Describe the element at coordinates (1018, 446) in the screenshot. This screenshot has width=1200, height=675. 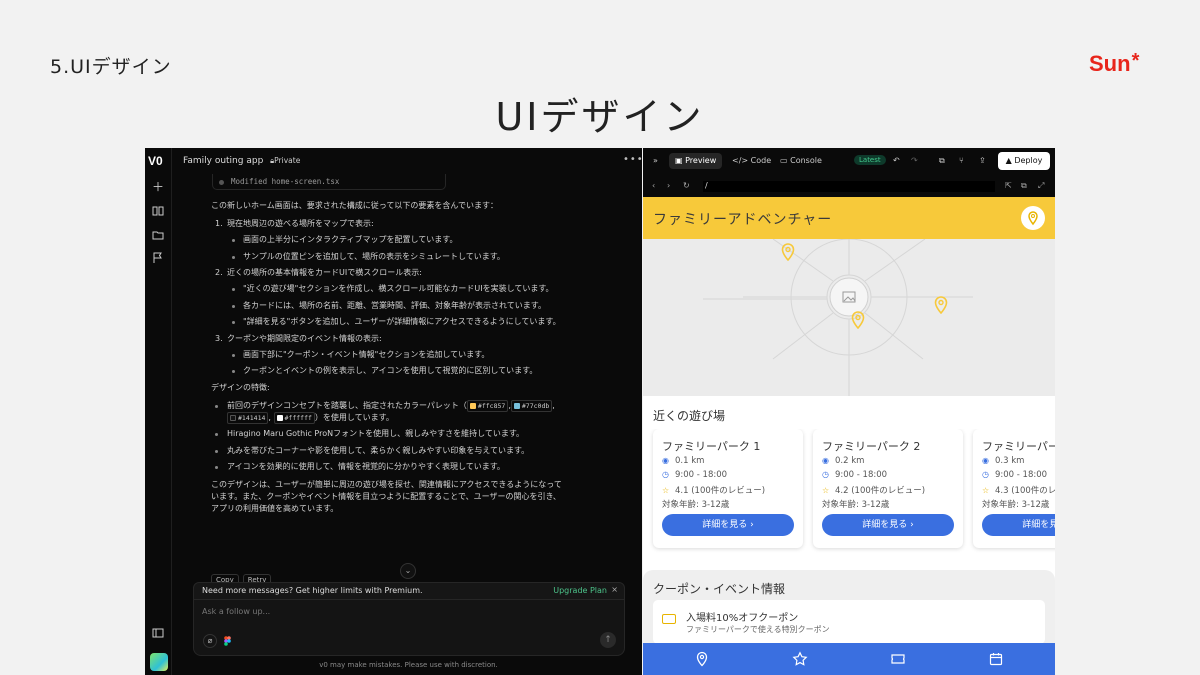
I see `place-name: ファミリーパーク 3` at that location.